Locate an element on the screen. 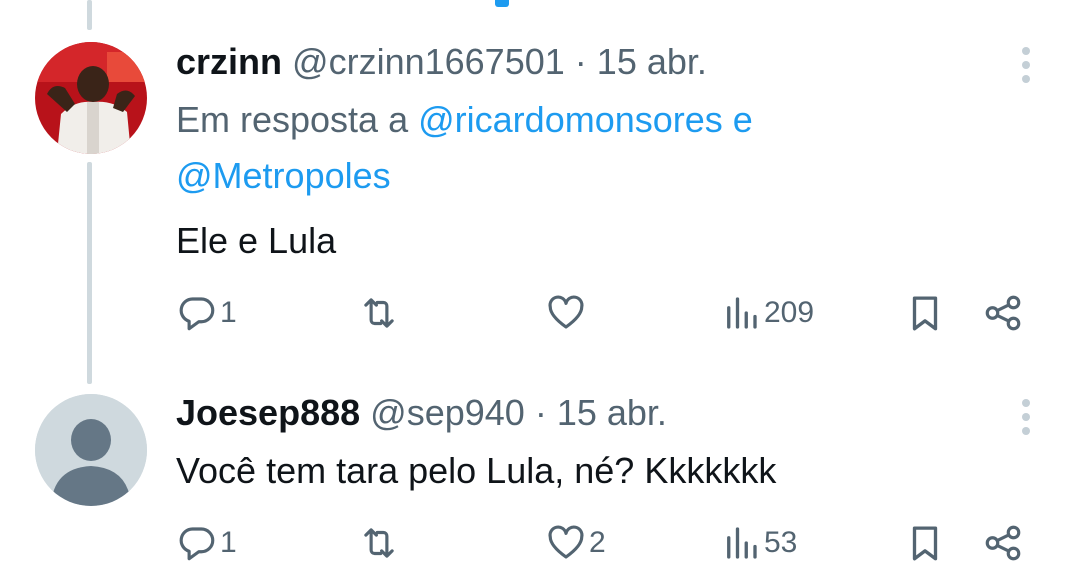 This screenshot has height=572, width=1079. tweet-text: Você tem tara pelo Lula, né? Kkkkkkk is located at coordinates (476, 470).